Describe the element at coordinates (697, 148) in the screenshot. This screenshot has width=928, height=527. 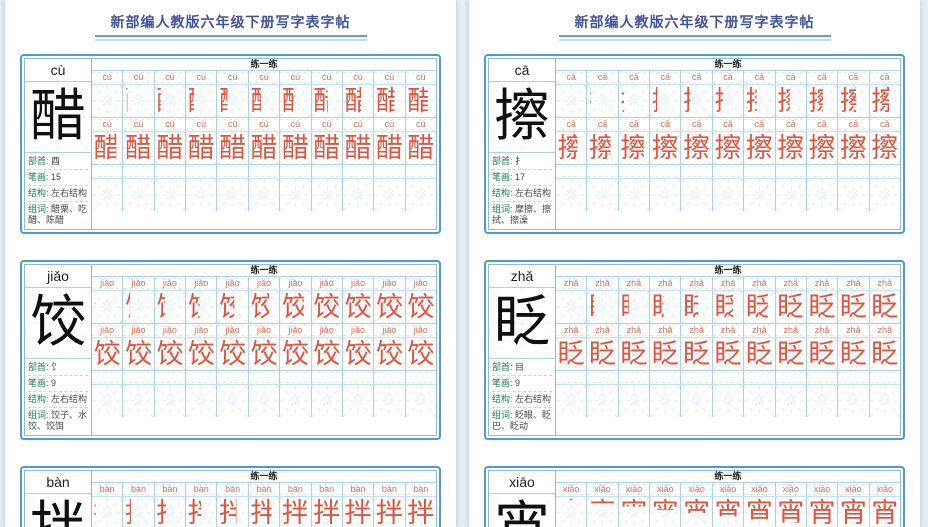
I see `stroke-progress-glyph: 擦` at that location.